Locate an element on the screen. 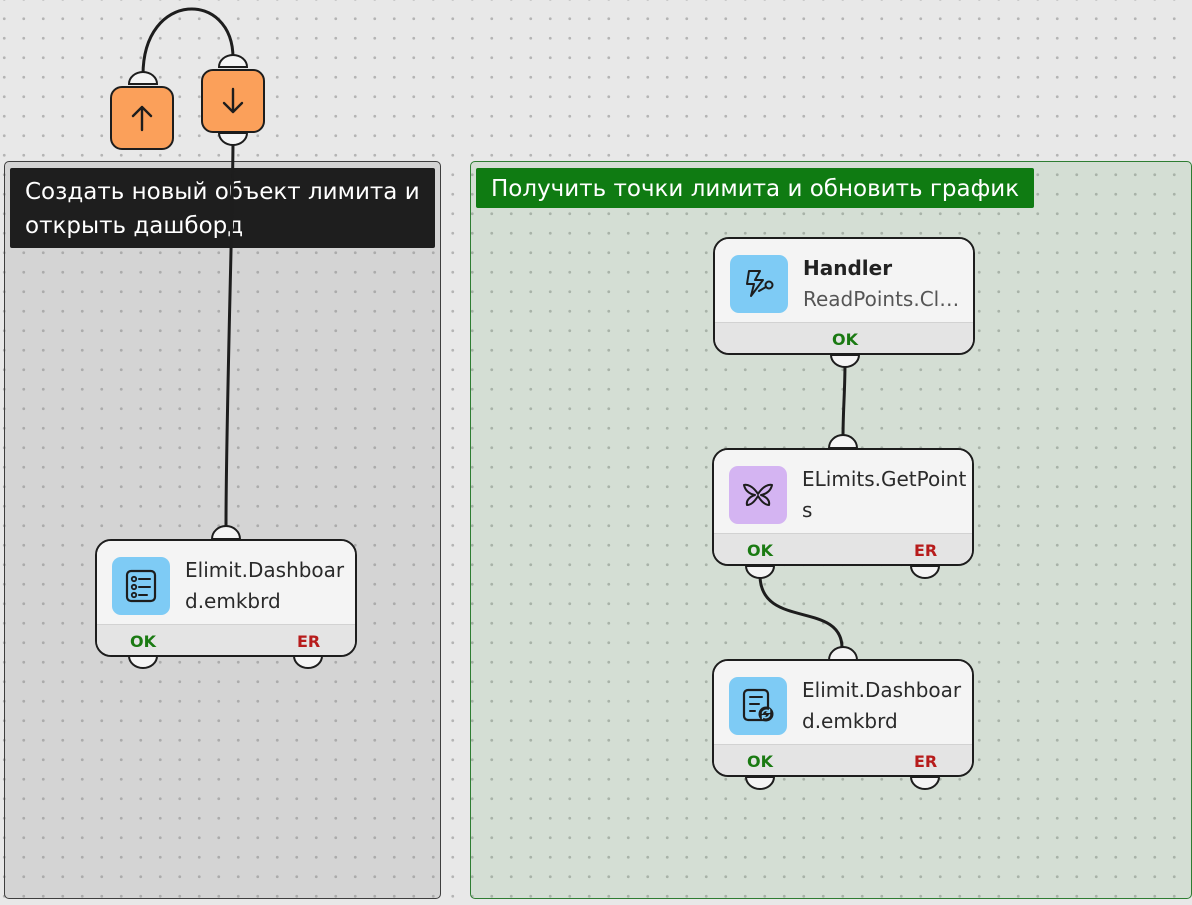 Image resolution: width=1192 pixels, height=905 pixels. handler-node: Handler ReadPoints.Cli… OK is located at coordinates (844, 296).